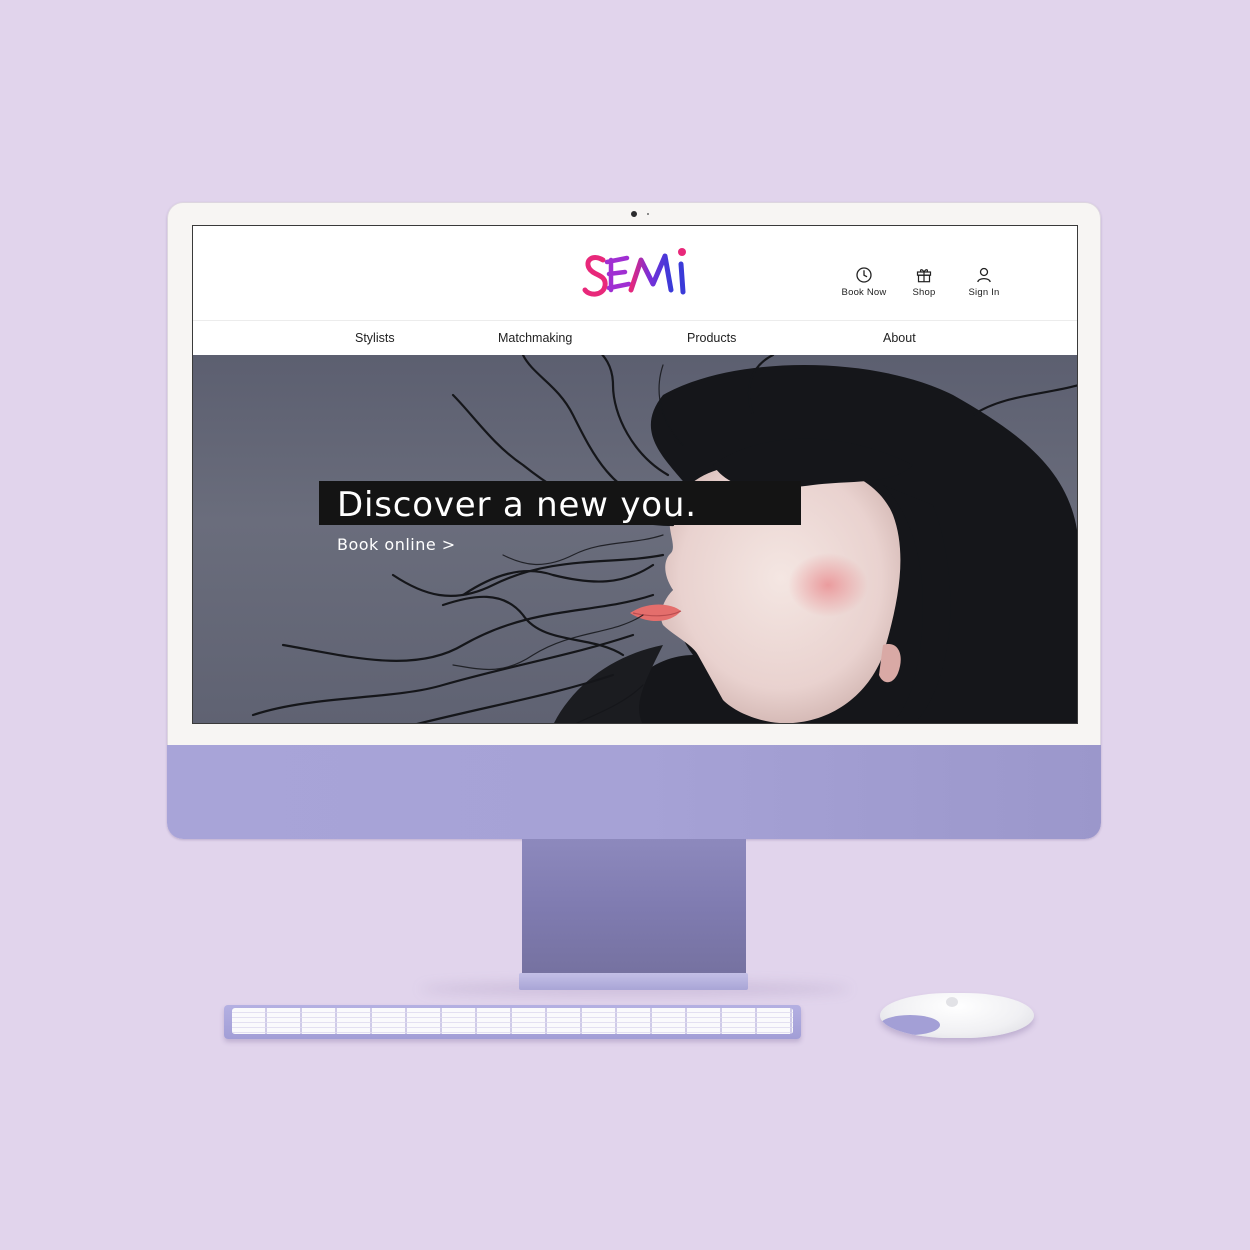 The height and width of the screenshot is (1250, 1250). I want to click on keyboard, so click(512, 1022).